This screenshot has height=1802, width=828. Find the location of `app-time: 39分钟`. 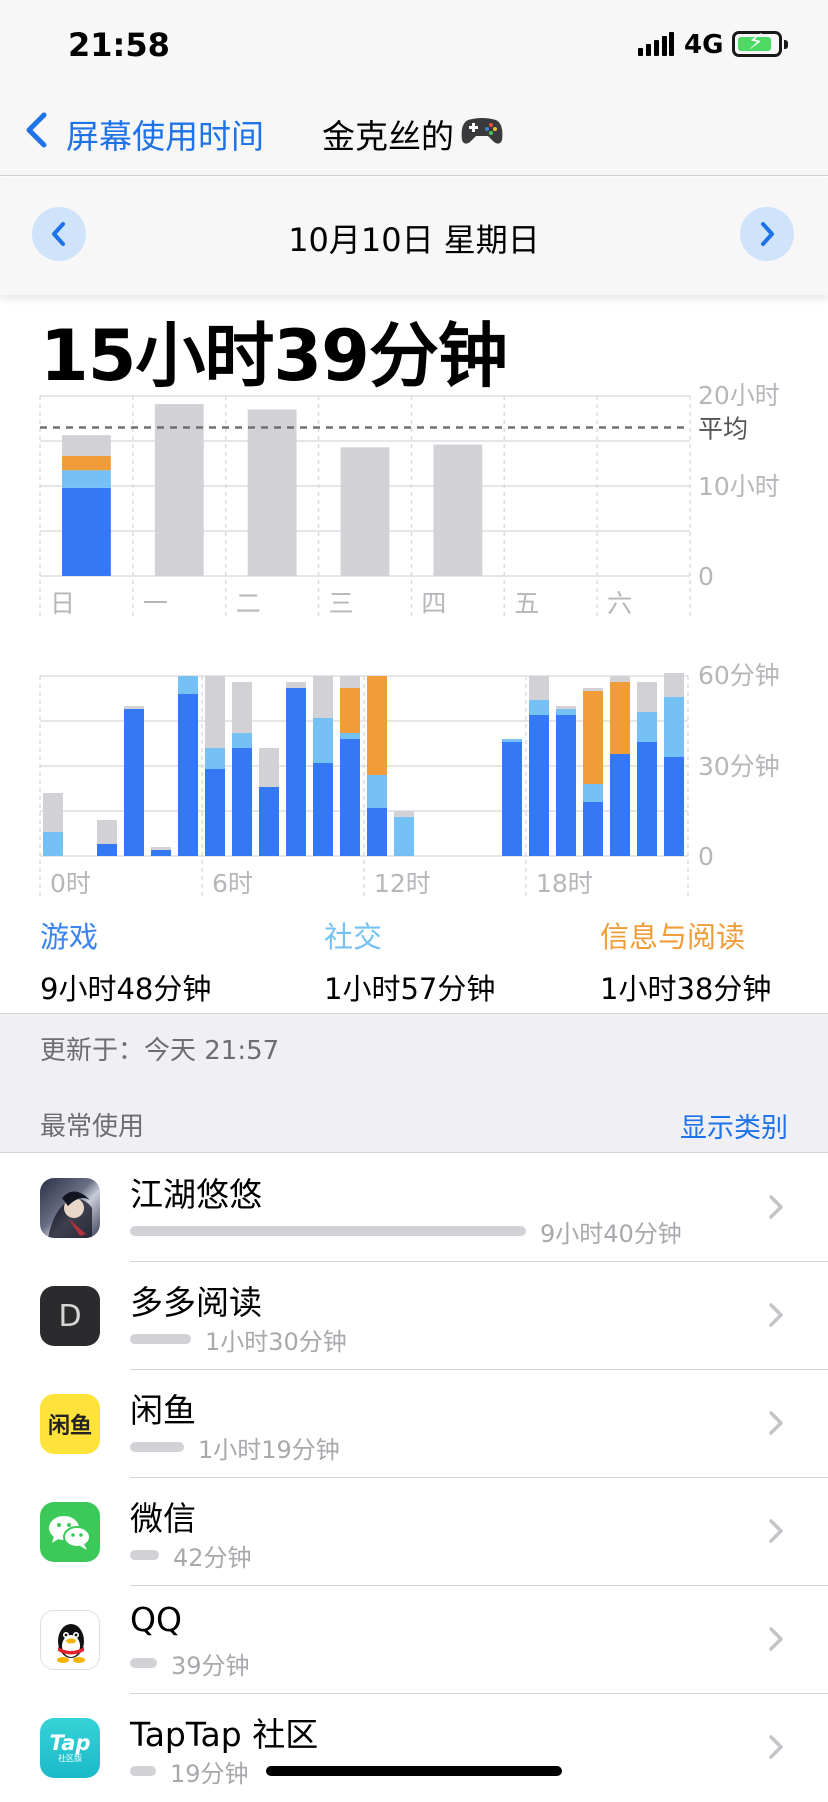

app-time: 39分钟 is located at coordinates (210, 1666).